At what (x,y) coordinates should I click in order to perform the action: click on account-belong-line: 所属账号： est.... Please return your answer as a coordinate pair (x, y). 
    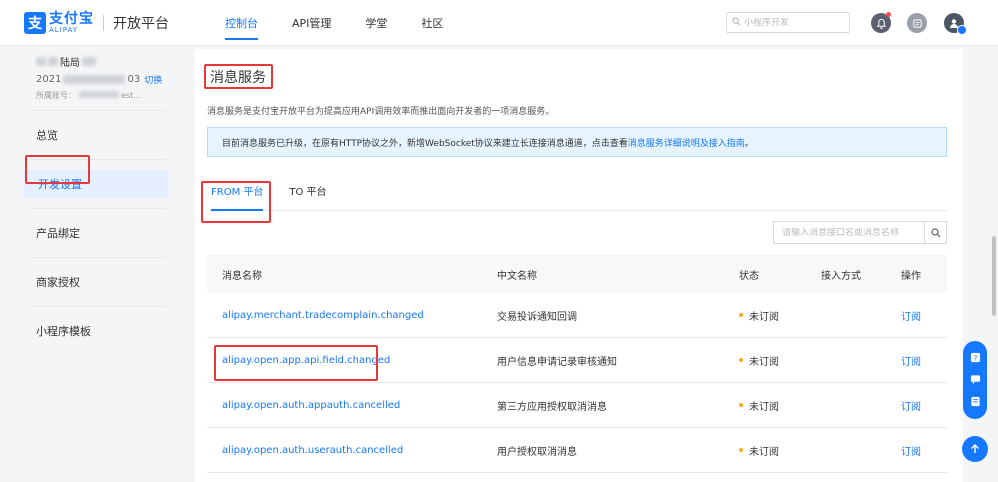
    Looking at the image, I should click on (104, 95).